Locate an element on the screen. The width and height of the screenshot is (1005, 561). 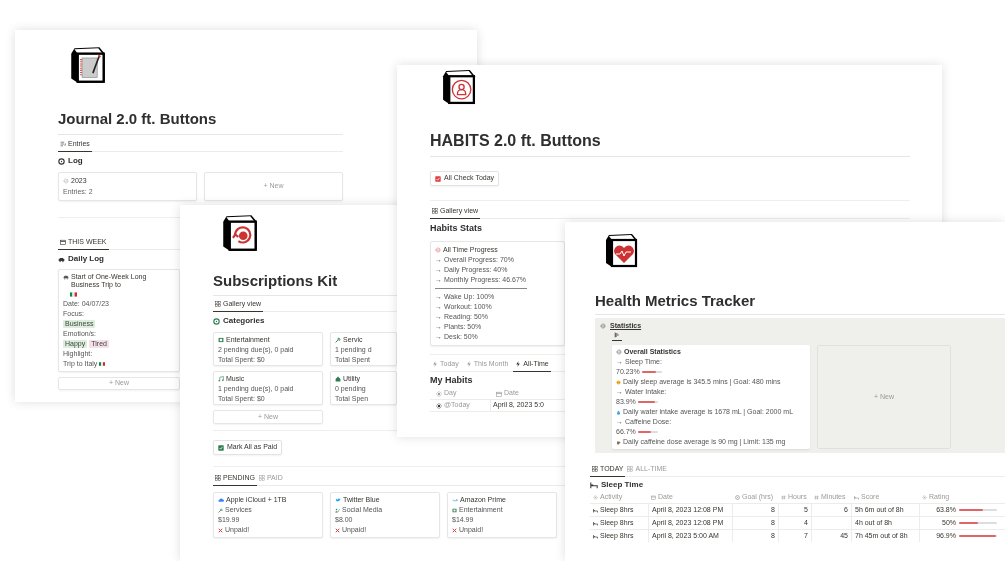
notebook-cube-icon is located at coordinates (88, 65).